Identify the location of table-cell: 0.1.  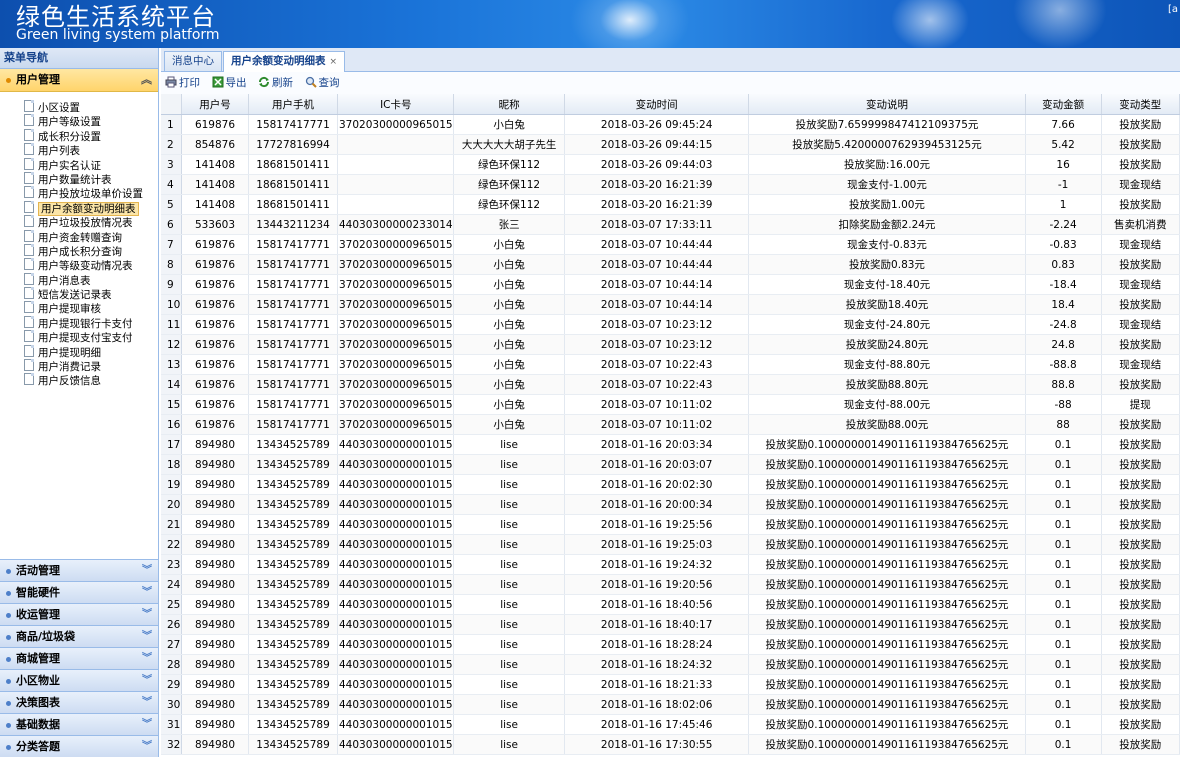
(1063, 464).